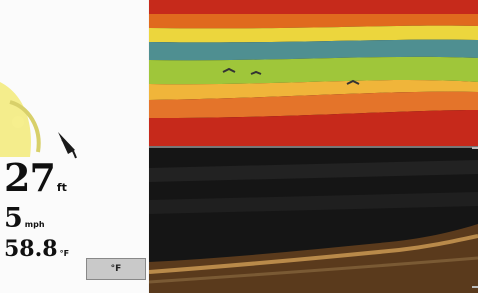 The height and width of the screenshot is (293, 478). Describe the element at coordinates (313, 70) in the screenshot. I see `green-band` at that location.